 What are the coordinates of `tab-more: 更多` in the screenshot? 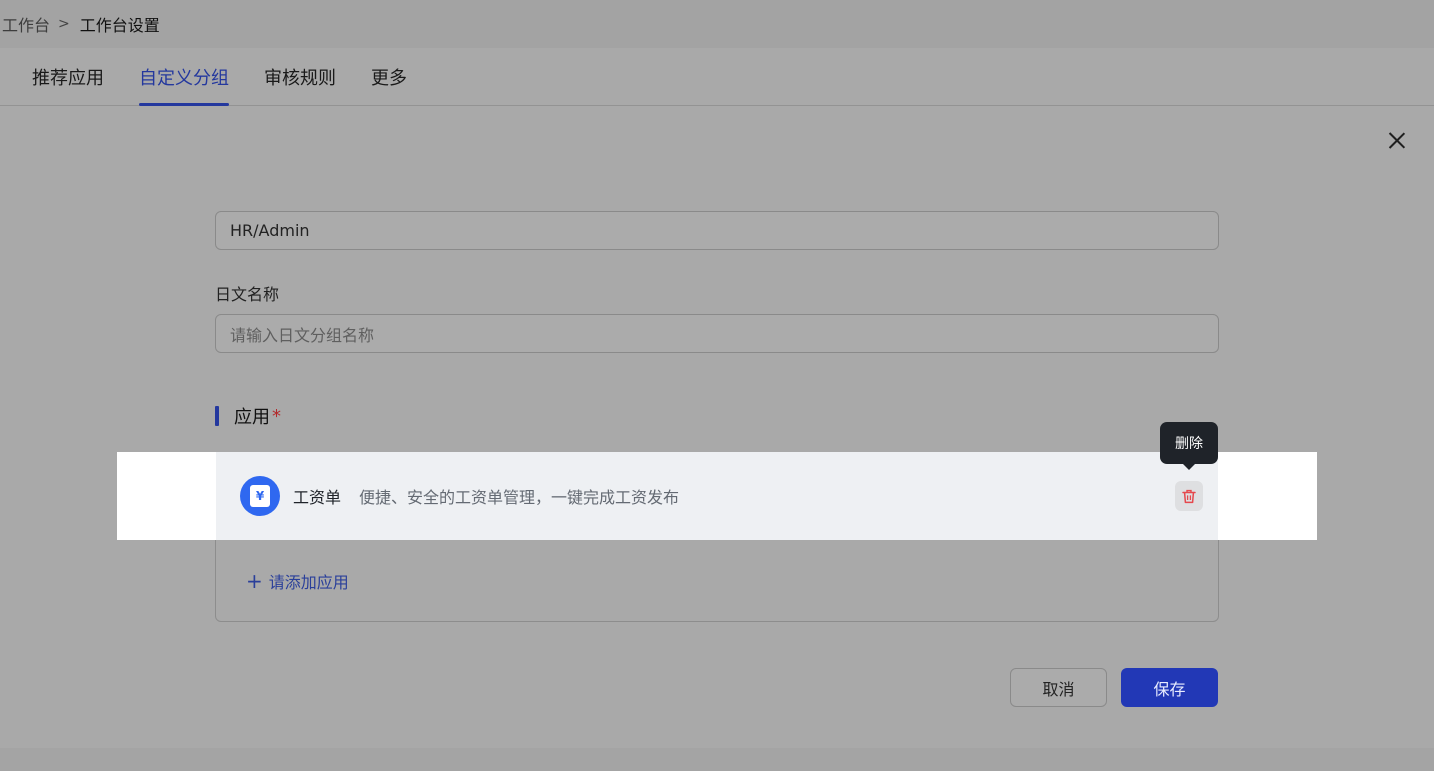 It's located at (389, 76).